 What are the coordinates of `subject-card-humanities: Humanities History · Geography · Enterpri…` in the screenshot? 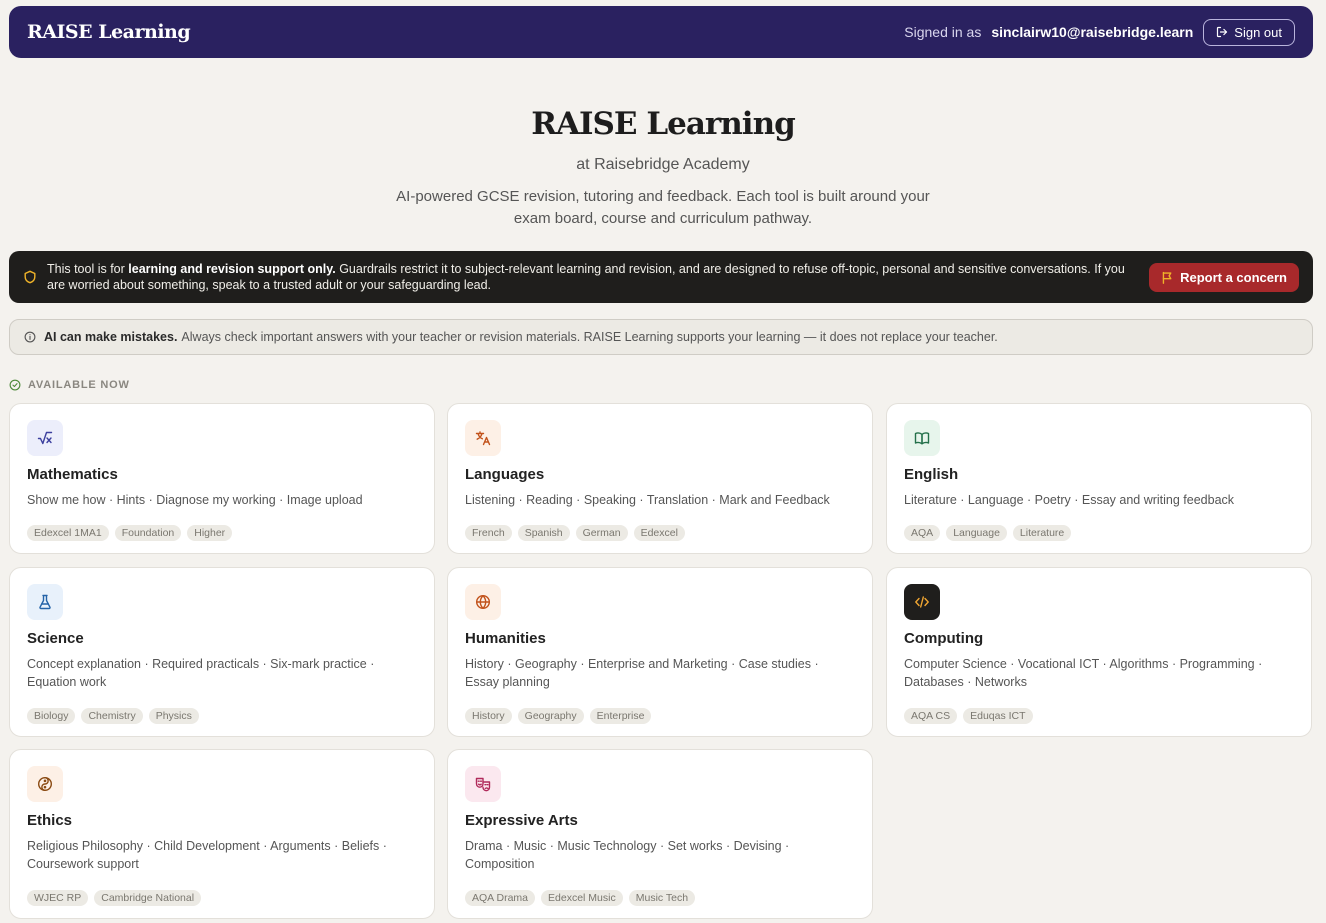 It's located at (660, 652).